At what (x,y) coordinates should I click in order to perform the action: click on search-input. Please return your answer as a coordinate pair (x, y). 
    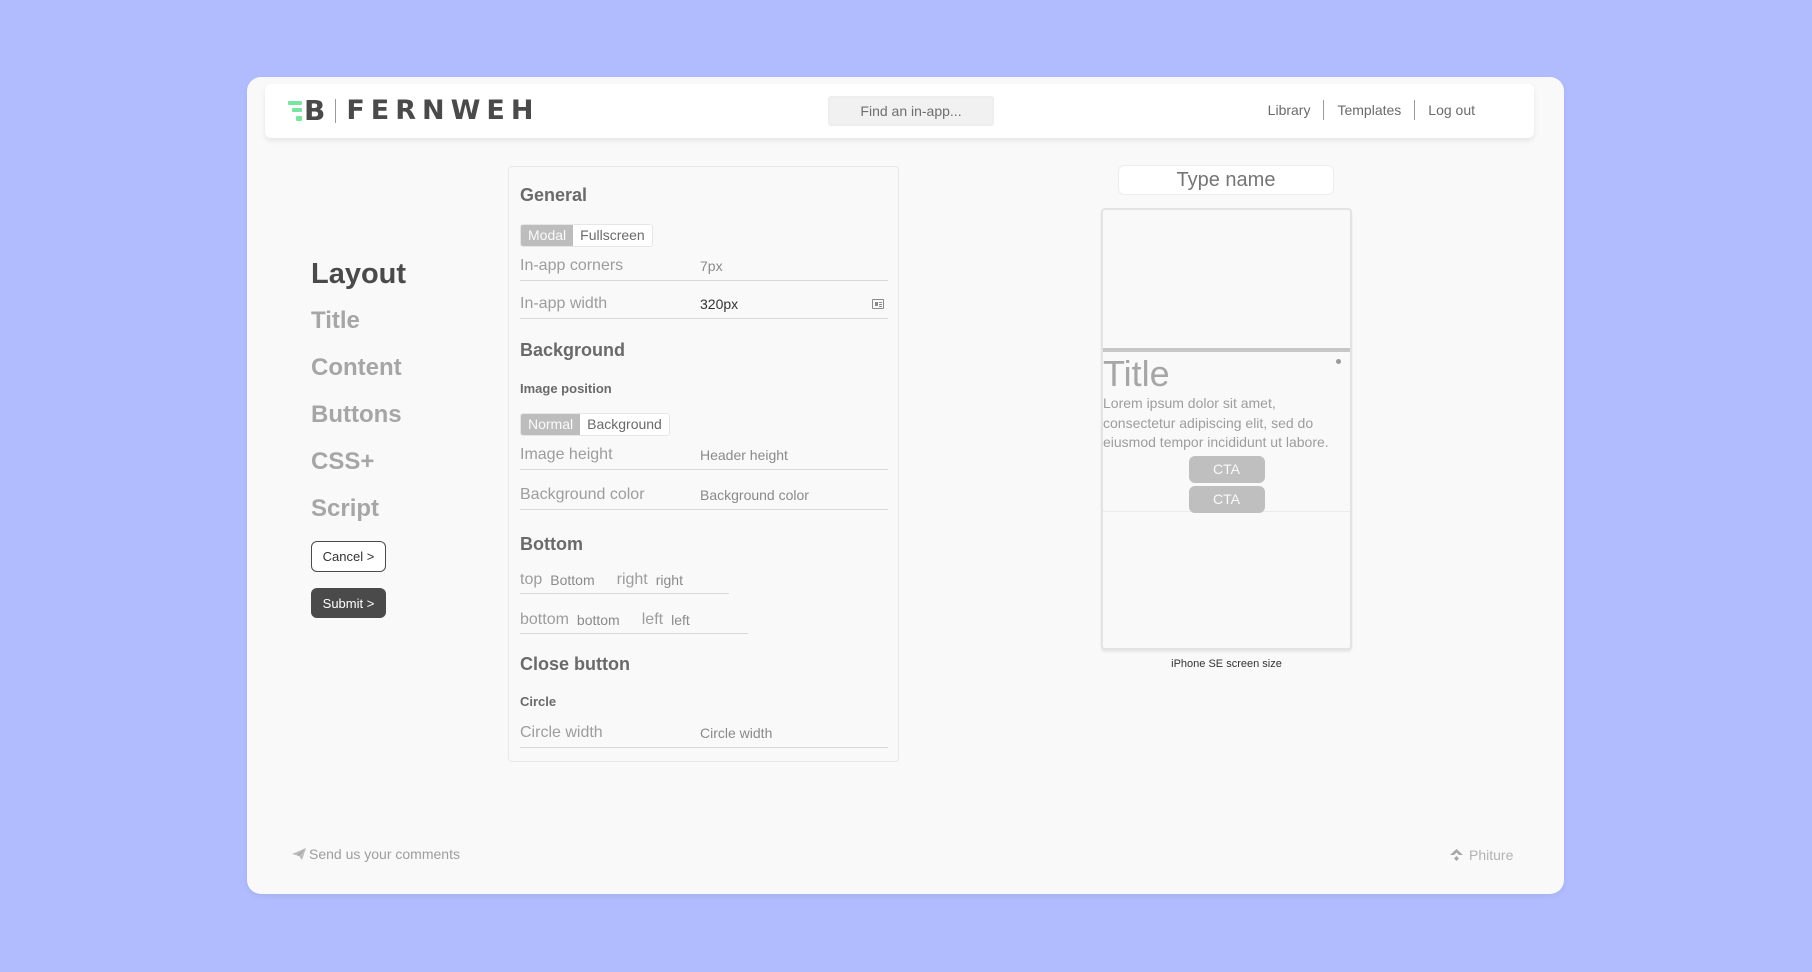
    Looking at the image, I should click on (911, 111).